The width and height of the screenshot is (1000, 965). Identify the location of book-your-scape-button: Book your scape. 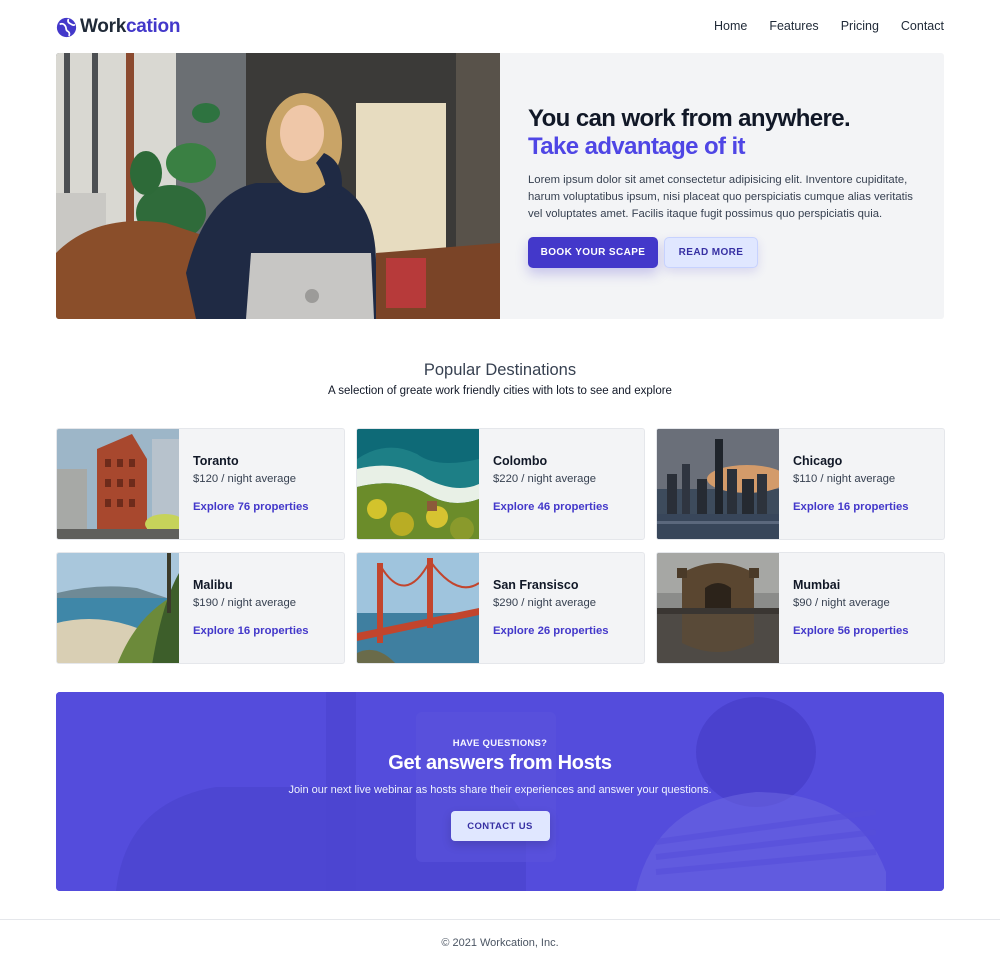
(593, 252).